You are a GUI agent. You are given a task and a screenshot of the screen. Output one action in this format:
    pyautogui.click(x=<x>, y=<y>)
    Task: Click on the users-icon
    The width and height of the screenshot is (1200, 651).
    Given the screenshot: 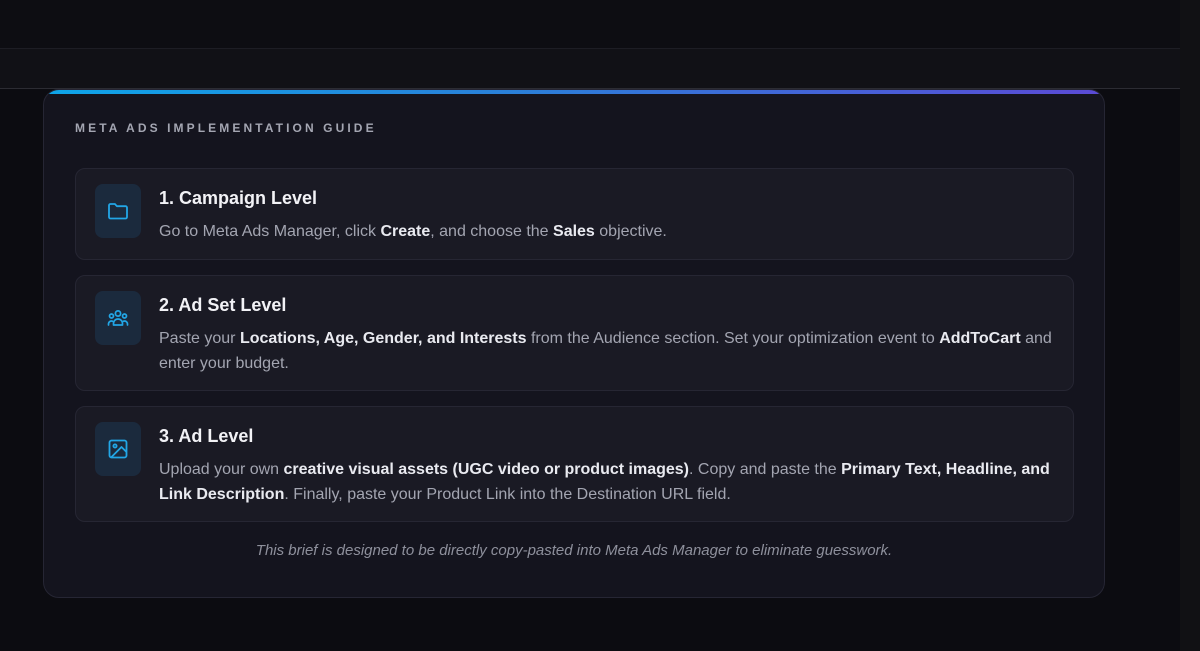 What is the action you would take?
    pyautogui.click(x=118, y=318)
    